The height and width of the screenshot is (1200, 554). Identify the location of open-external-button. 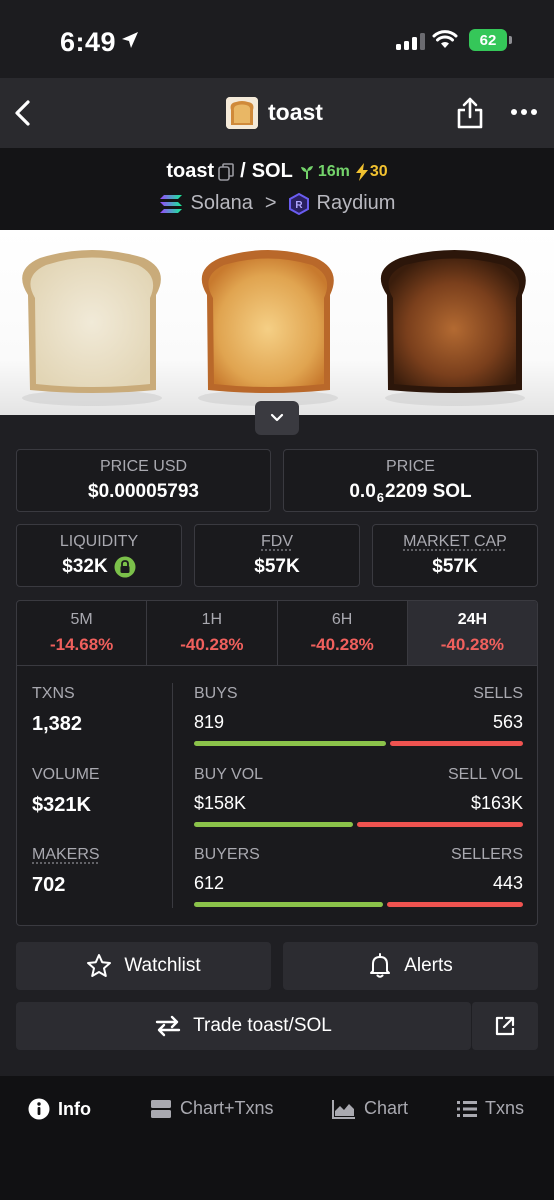
(504, 1026).